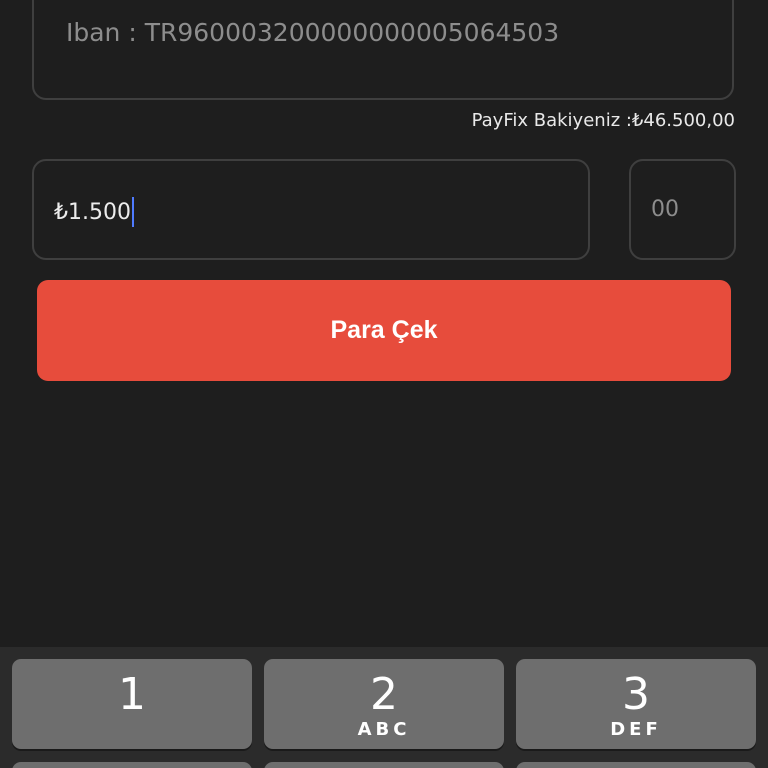 Image resolution: width=768 pixels, height=768 pixels. Describe the element at coordinates (384, 694) in the screenshot. I see `key-number: 2` at that location.